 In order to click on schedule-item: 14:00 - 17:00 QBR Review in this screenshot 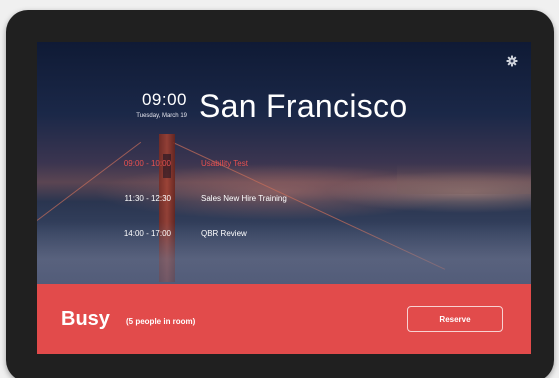, I will do `click(287, 236)`.